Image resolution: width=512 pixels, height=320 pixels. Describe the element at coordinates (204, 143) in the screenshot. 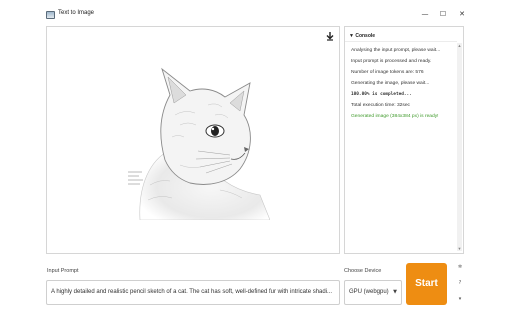

I see `cat-sketch-image` at that location.